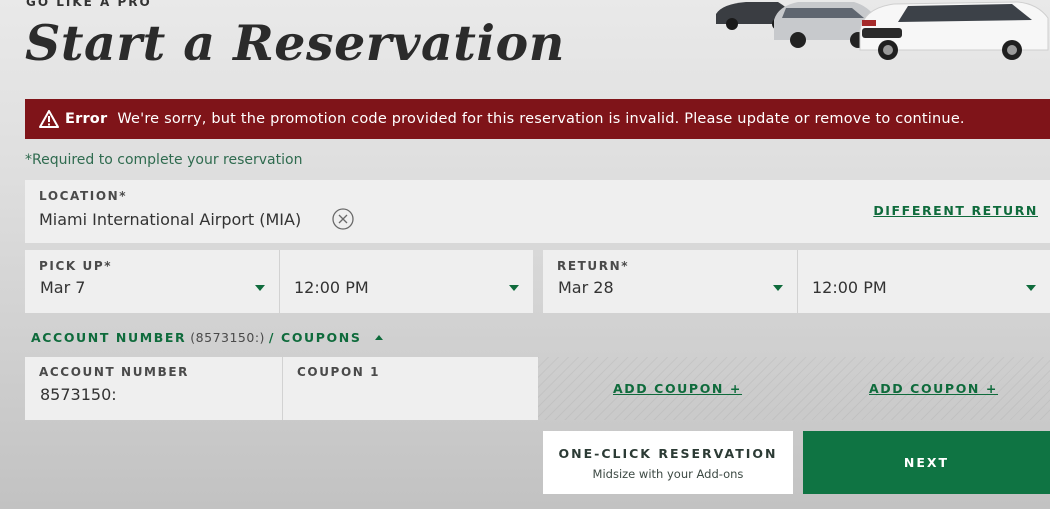  I want to click on next-button: NEXT, so click(926, 462).